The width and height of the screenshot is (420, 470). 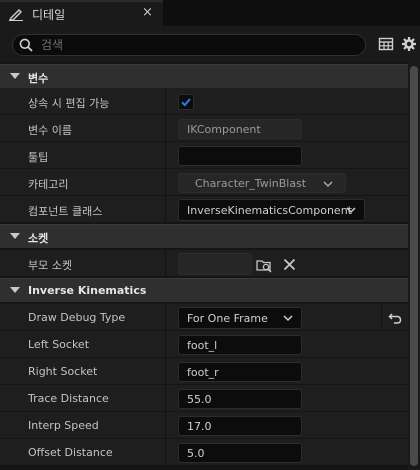 What do you see at coordinates (50, 265) in the screenshot?
I see `property-label: 부모 소켓` at bounding box center [50, 265].